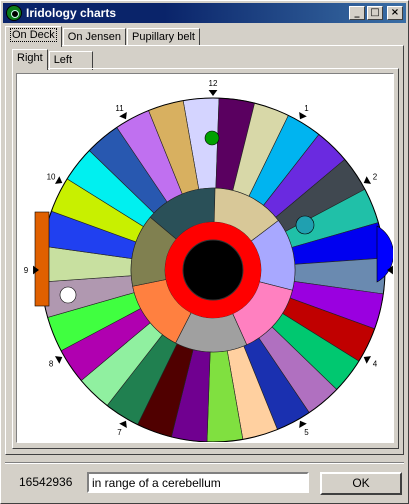  I want to click on hour-label: 8, so click(51, 364).